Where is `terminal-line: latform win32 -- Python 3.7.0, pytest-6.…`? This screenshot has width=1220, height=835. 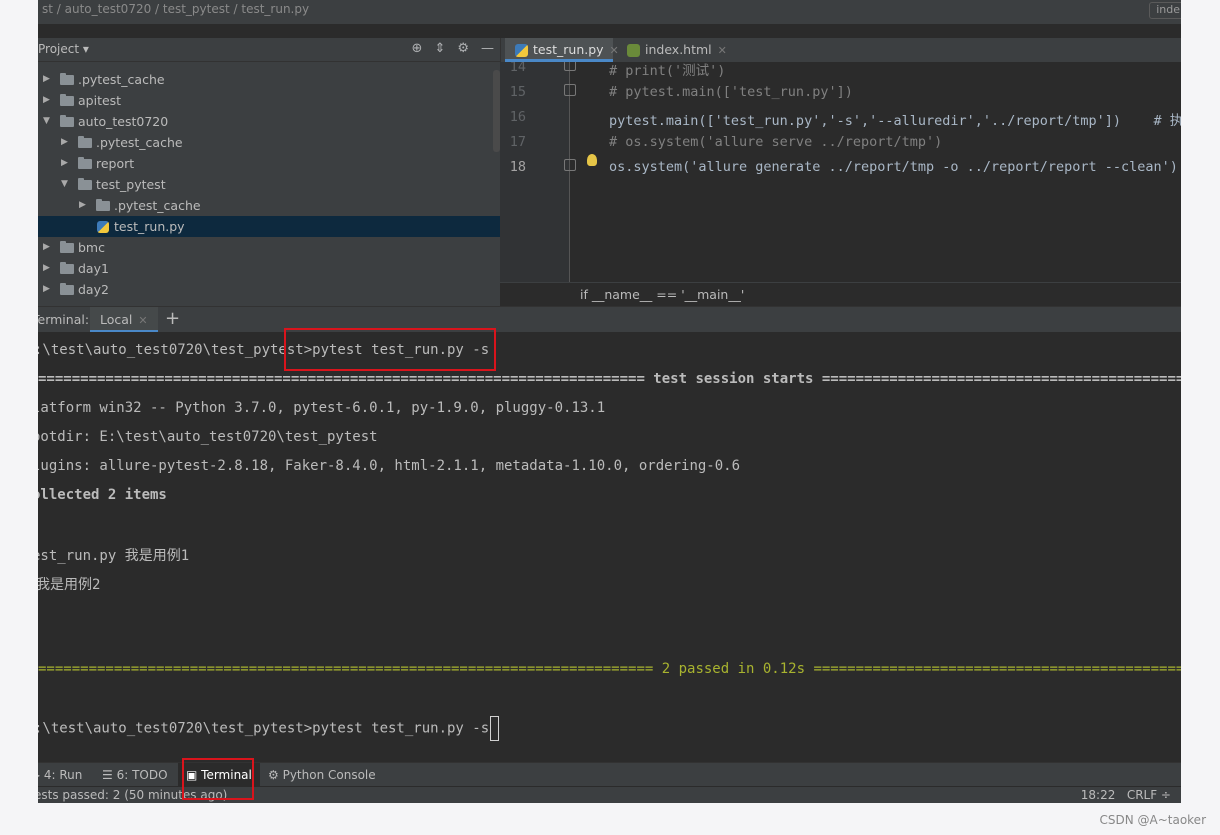
terminal-line: latform win32 -- Python 3.7.0, pytest-6.… is located at coordinates (322, 408).